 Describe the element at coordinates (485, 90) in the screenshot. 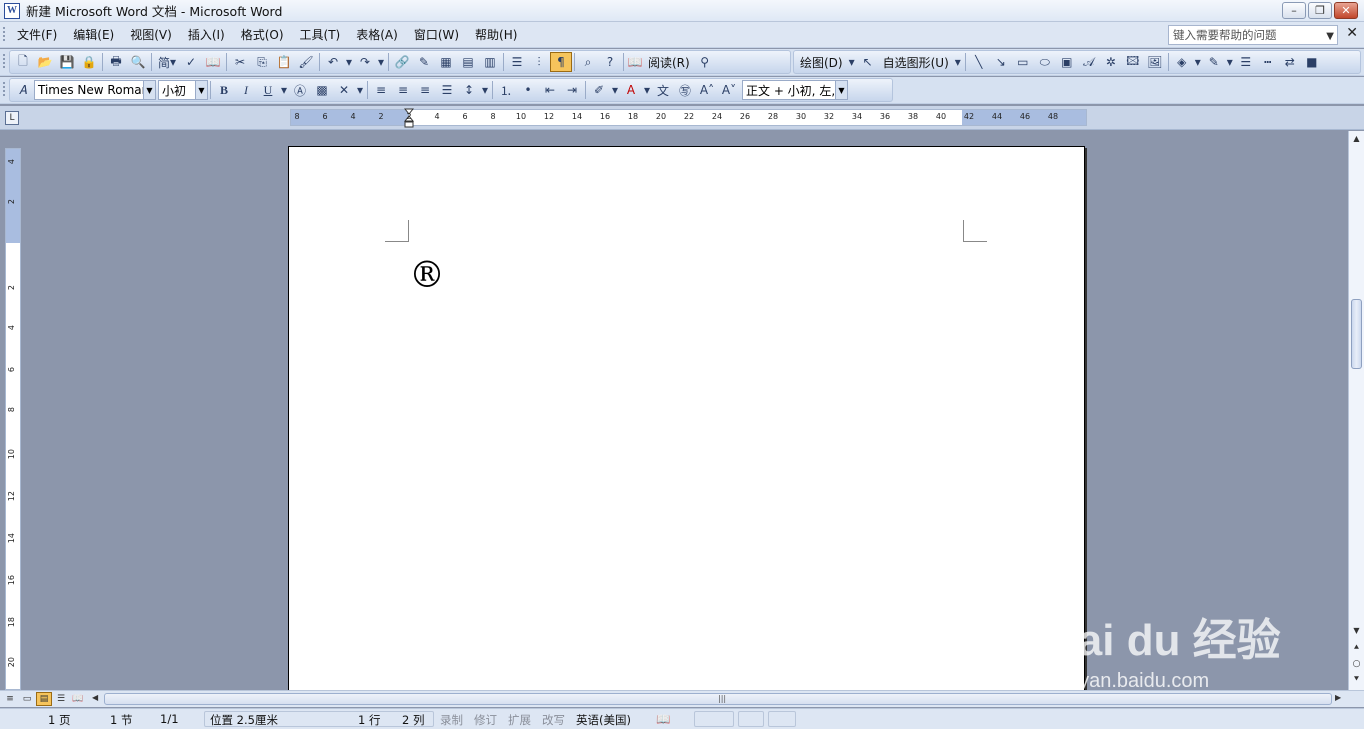

I see `line-spacing-dropdown-icon: ▾` at that location.